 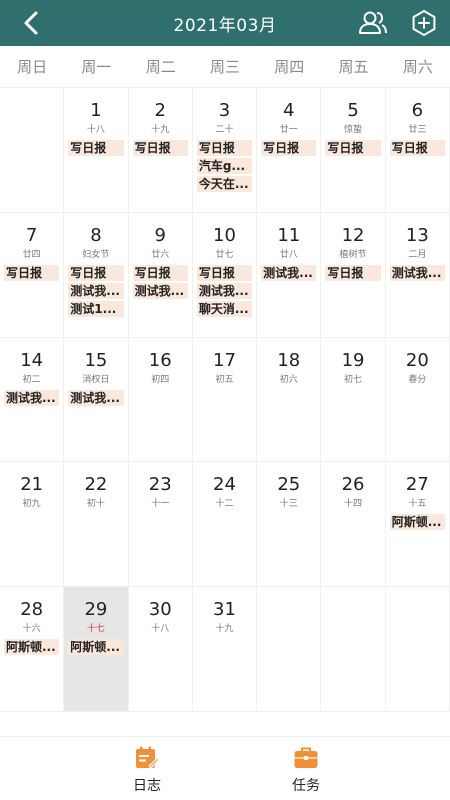 What do you see at coordinates (32, 67) in the screenshot?
I see `weekday-label: 周日` at bounding box center [32, 67].